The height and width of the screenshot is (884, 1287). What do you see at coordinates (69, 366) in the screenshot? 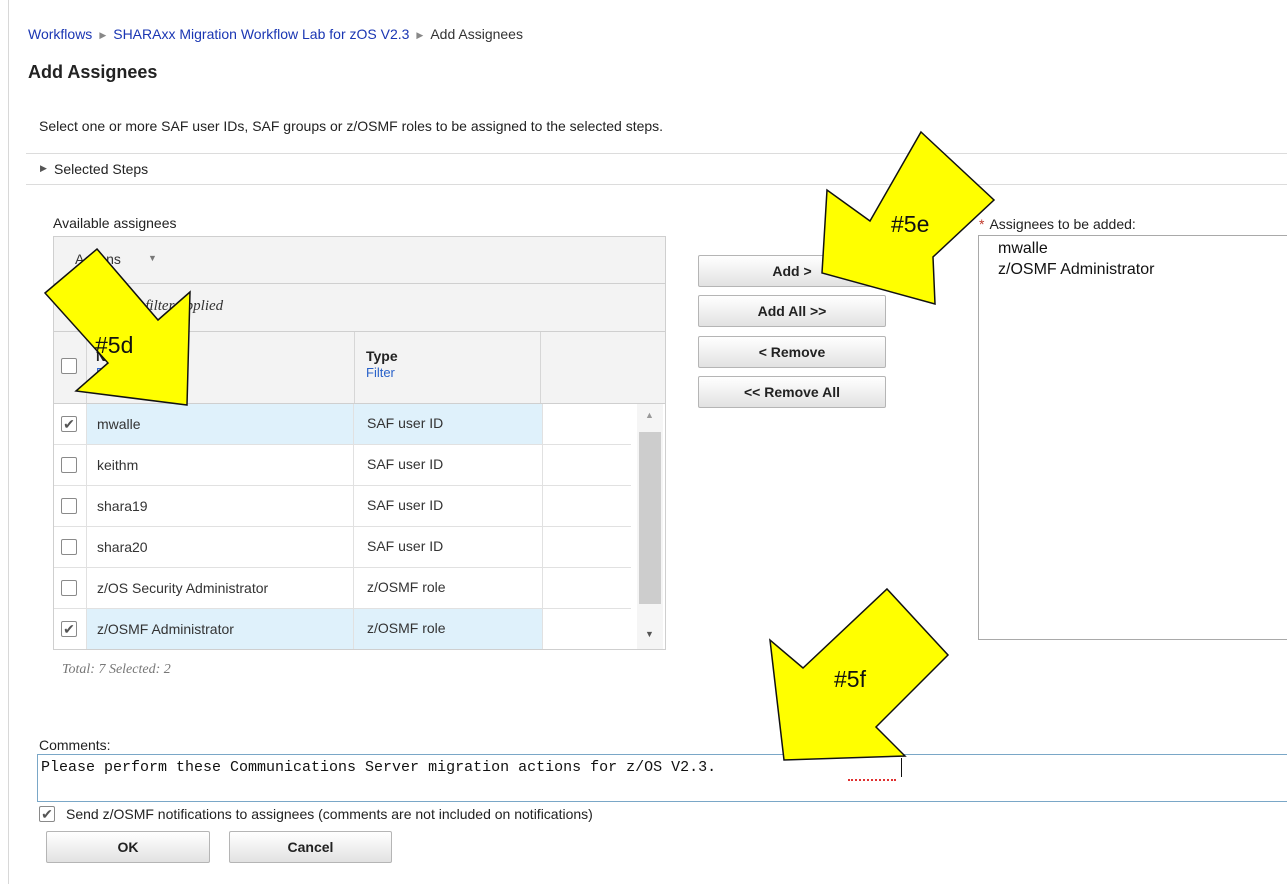
I see `select-all-checkbox` at bounding box center [69, 366].